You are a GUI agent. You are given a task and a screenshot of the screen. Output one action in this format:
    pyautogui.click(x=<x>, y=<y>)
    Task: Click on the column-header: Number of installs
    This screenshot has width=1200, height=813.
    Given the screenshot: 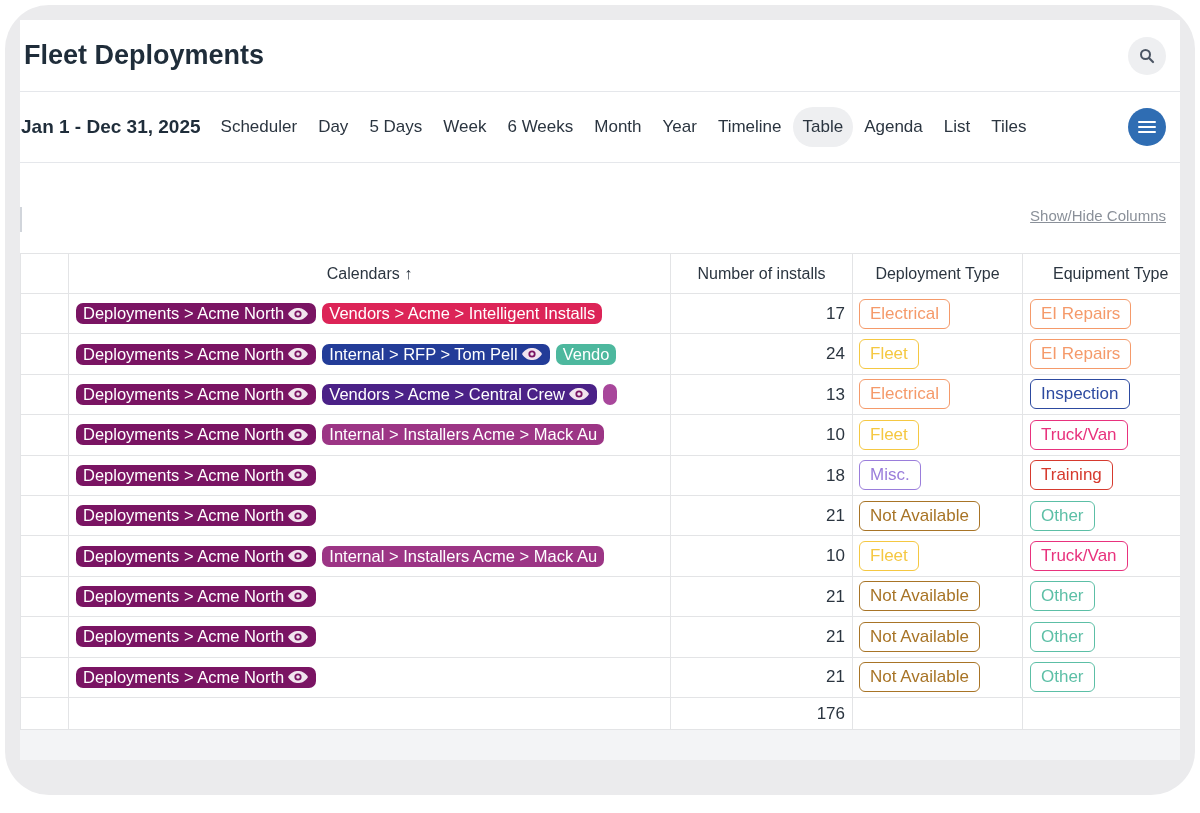 What is the action you would take?
    pyautogui.click(x=761, y=273)
    